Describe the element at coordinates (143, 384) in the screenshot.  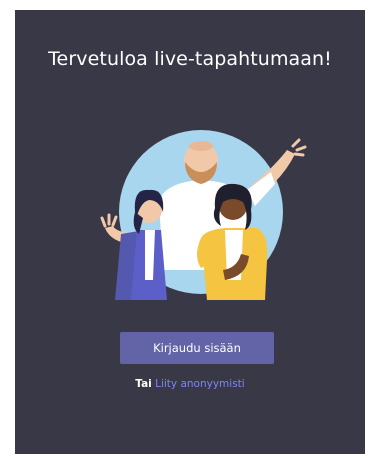
I see `alt-prefix-text: Tai` at that location.